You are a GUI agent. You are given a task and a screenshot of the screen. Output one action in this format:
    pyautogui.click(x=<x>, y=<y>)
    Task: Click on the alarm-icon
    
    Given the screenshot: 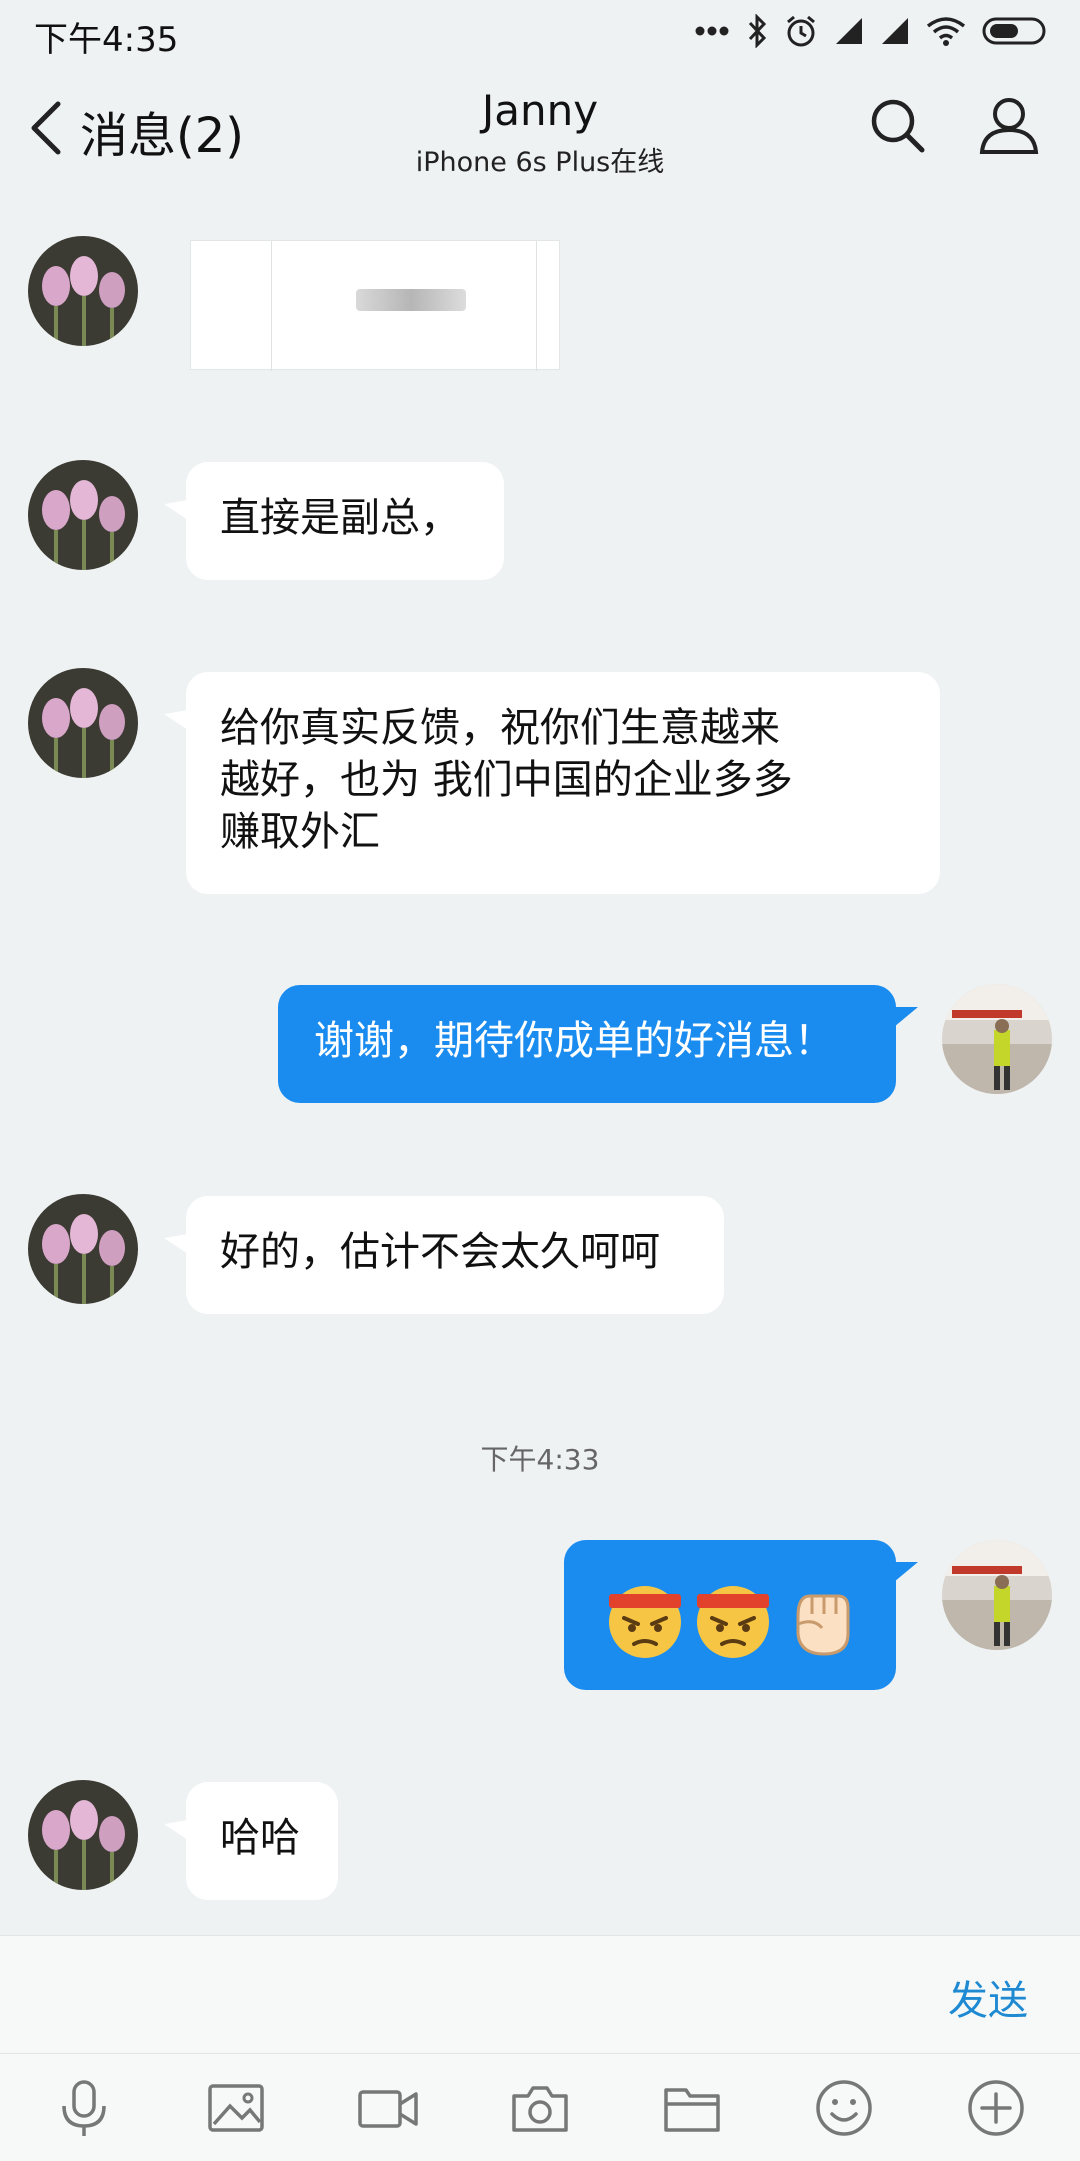 What is the action you would take?
    pyautogui.click(x=801, y=31)
    